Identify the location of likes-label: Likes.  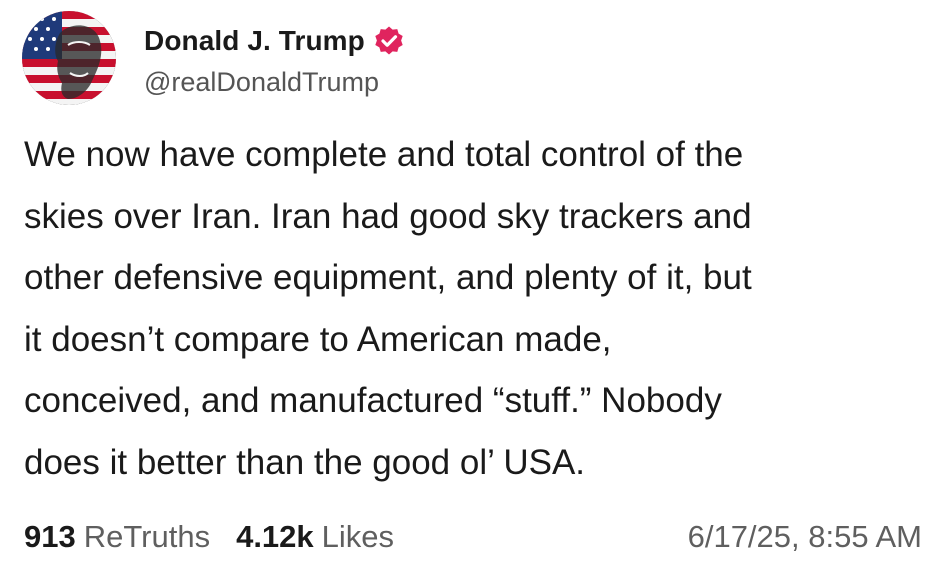
(358, 536).